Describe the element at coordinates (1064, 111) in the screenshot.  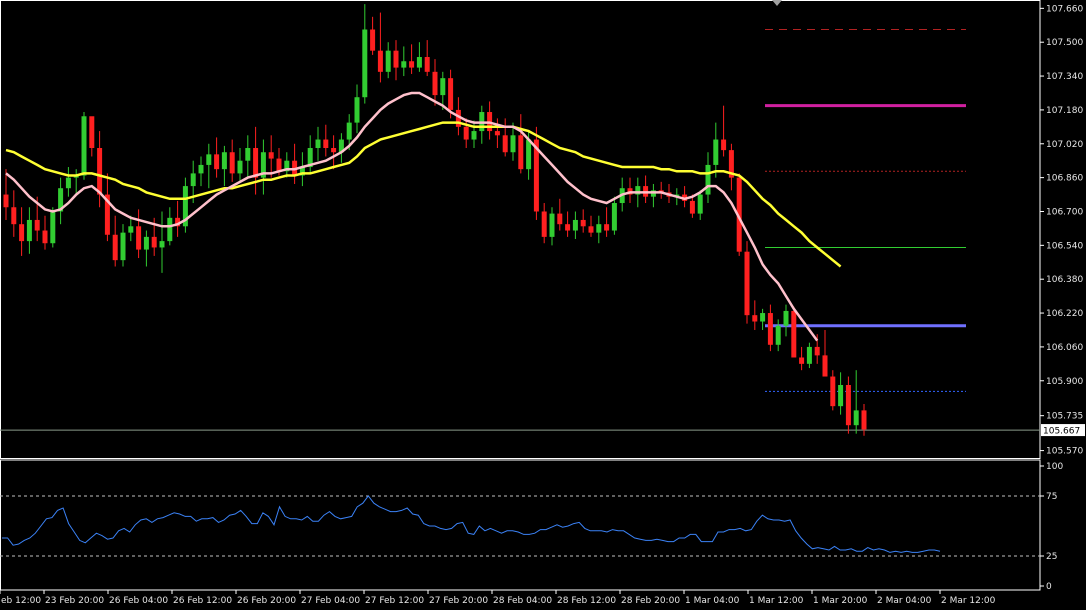
I see `price-tick-label: 107.180` at that location.